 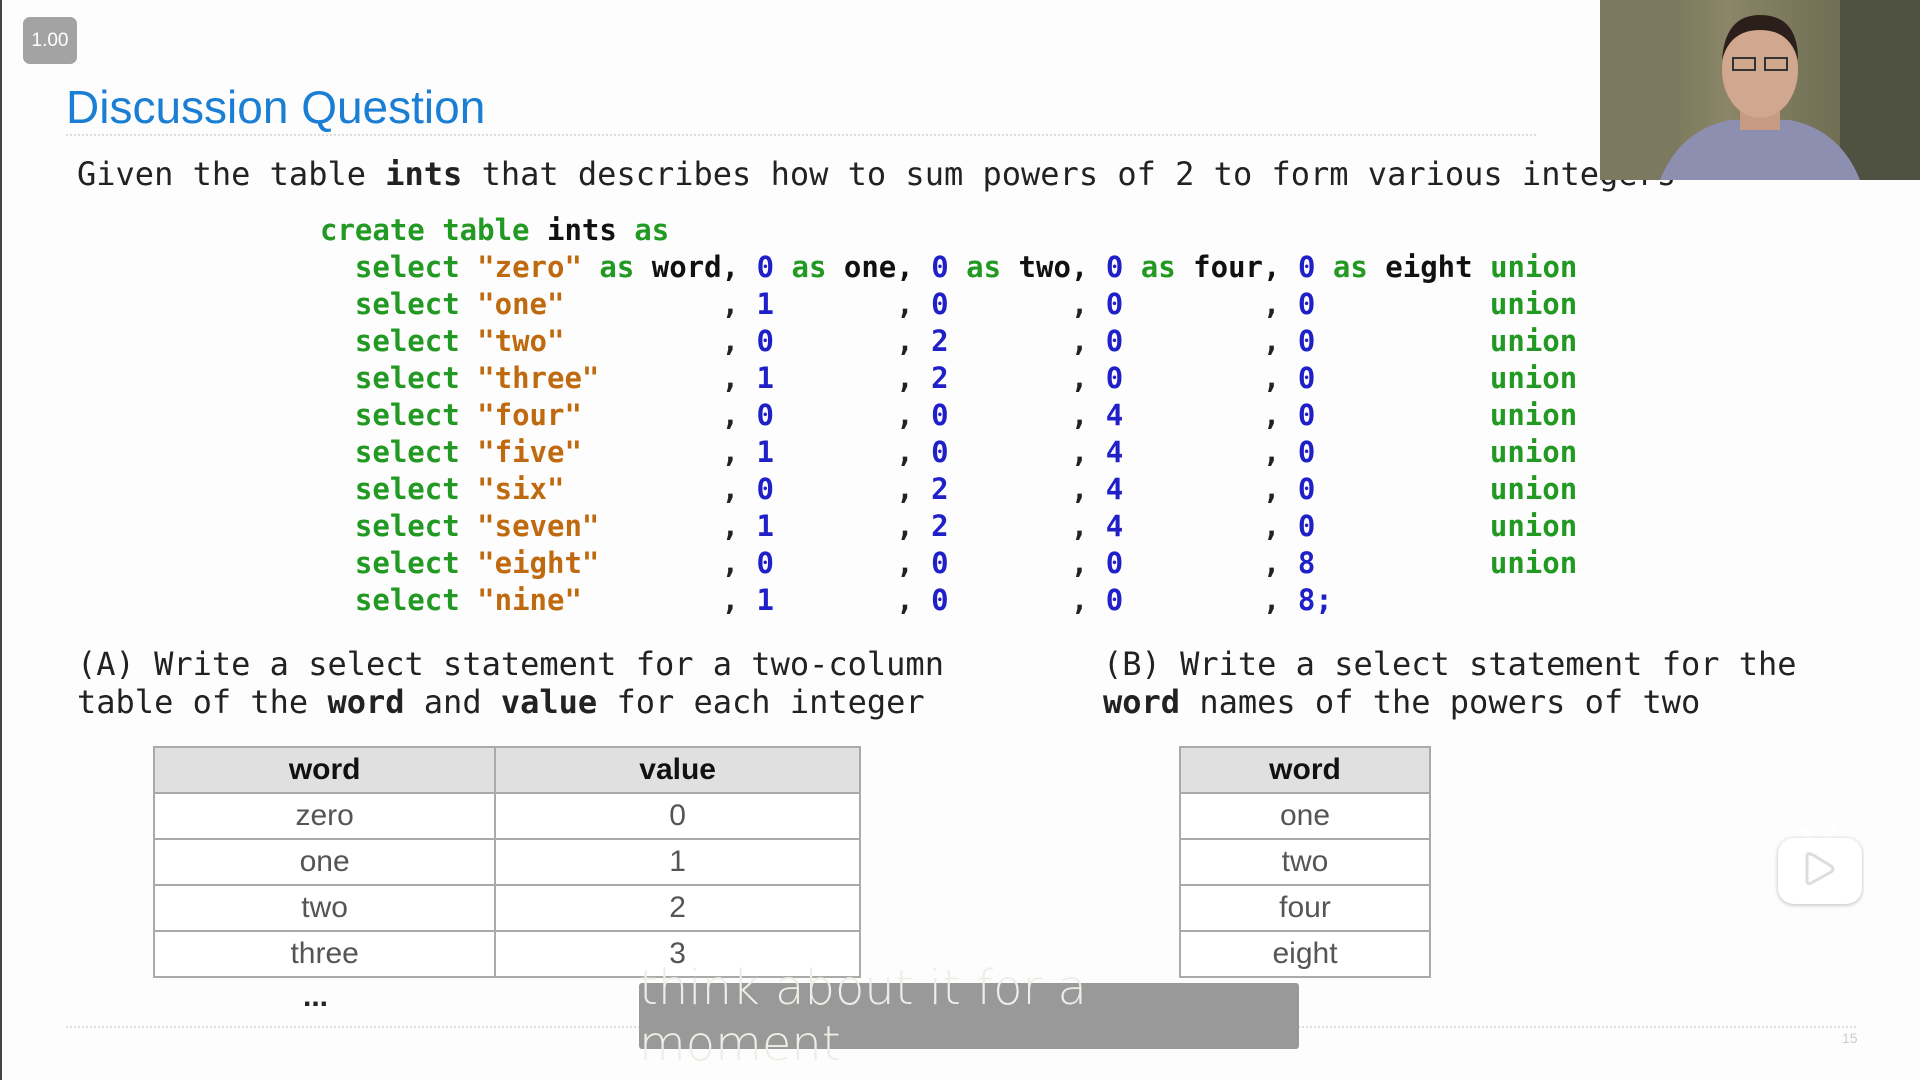 I want to click on table-cell: three, so click(x=324, y=954).